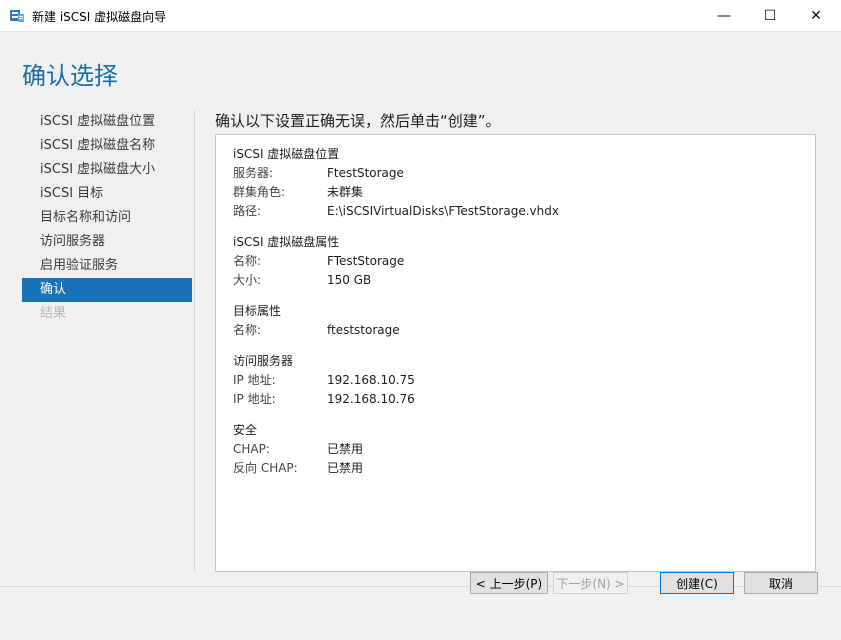  Describe the element at coordinates (107, 242) in the screenshot. I see `nav-item-access-servers: 访问服务器` at that location.